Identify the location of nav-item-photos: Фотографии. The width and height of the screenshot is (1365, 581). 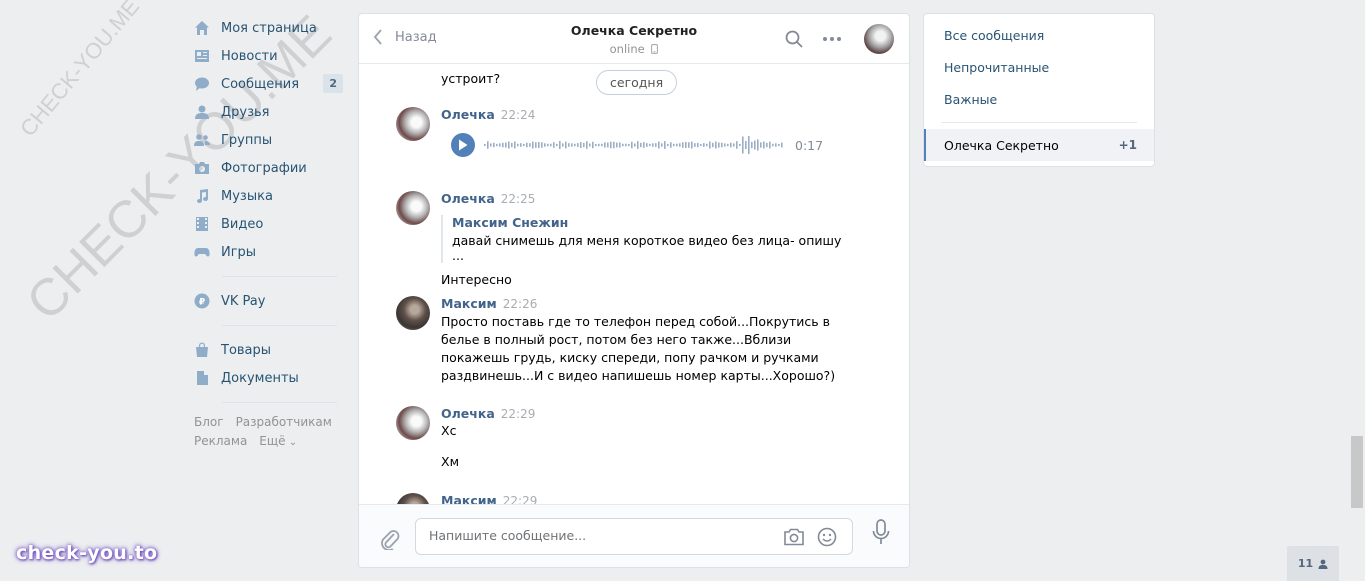
(268, 168).